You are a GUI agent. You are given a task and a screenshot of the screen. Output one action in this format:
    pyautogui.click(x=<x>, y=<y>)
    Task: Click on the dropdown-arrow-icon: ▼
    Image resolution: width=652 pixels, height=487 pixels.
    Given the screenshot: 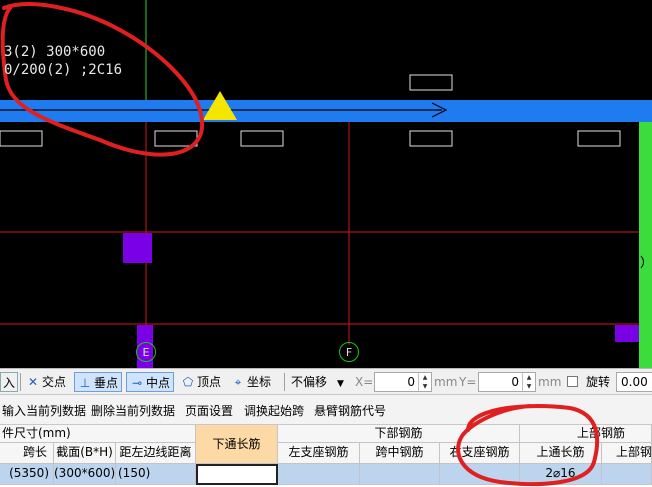 What is the action you would take?
    pyautogui.click(x=340, y=384)
    